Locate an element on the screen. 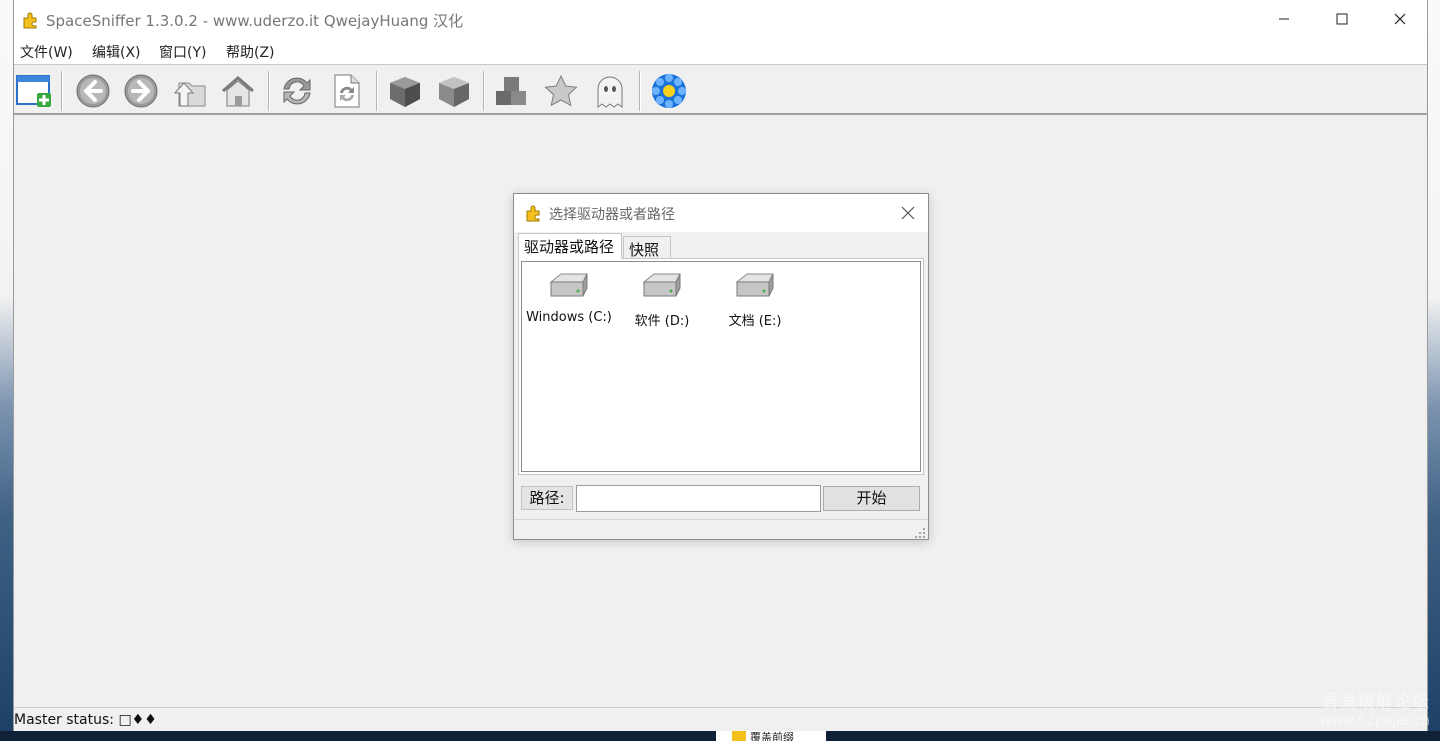 Image resolution: width=1440 pixels, height=741 pixels. tab-panel: Windows (C:) 软件 (D:) 文档 (E:) is located at coordinates (721, 366).